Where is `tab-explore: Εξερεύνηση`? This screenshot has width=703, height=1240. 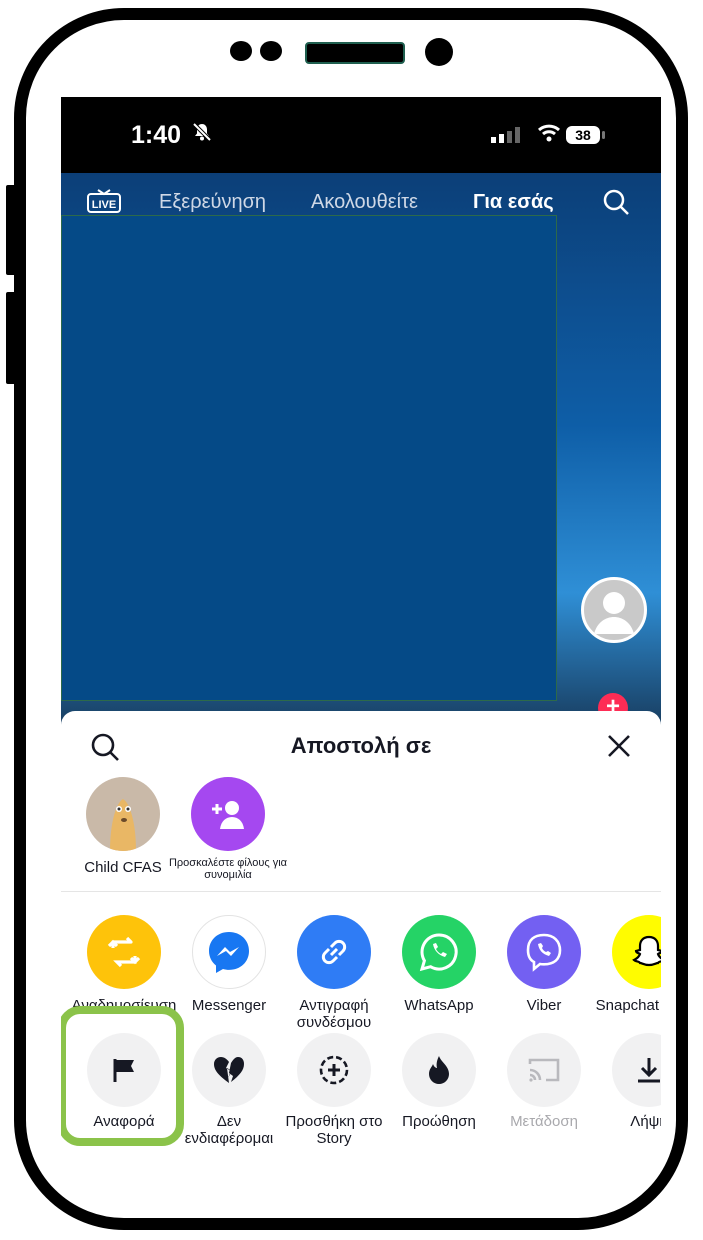
tab-explore: Εξερεύνηση is located at coordinates (212, 202).